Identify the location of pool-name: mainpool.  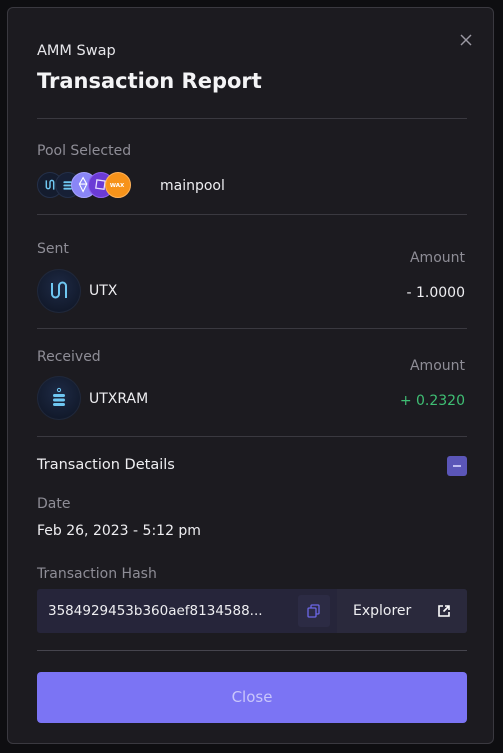
(192, 186).